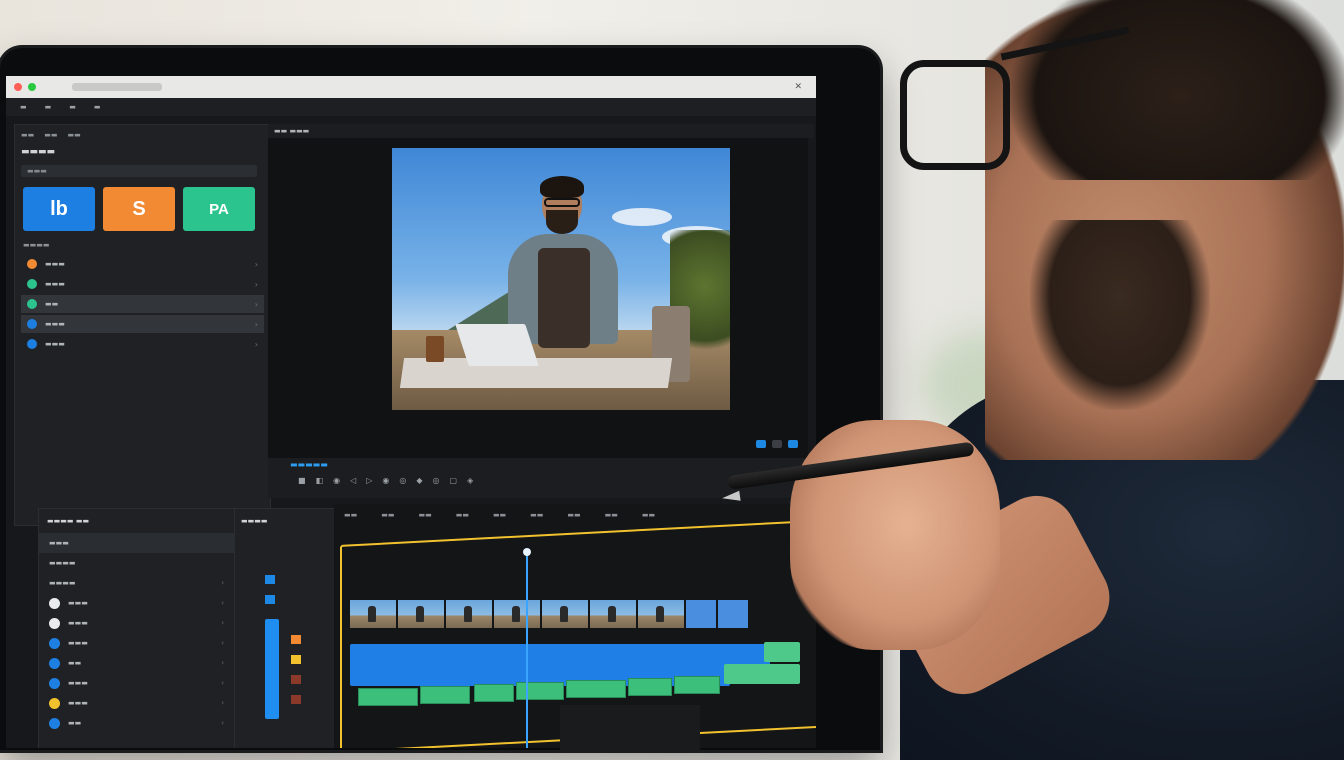  What do you see at coordinates (527, 649) in the screenshot?
I see `playhead` at bounding box center [527, 649].